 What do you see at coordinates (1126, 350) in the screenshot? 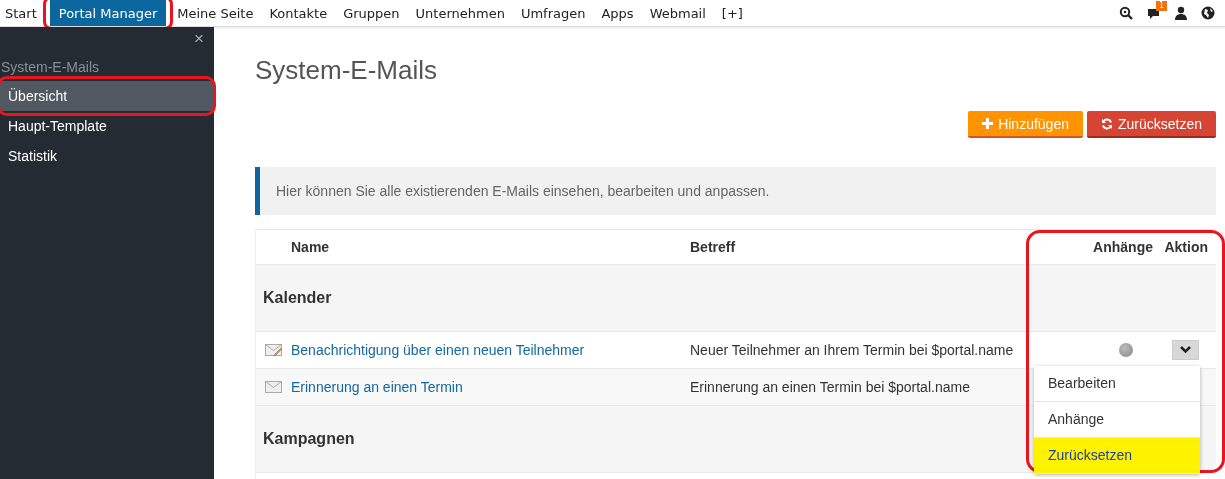
I see `attachment-indicator` at bounding box center [1126, 350].